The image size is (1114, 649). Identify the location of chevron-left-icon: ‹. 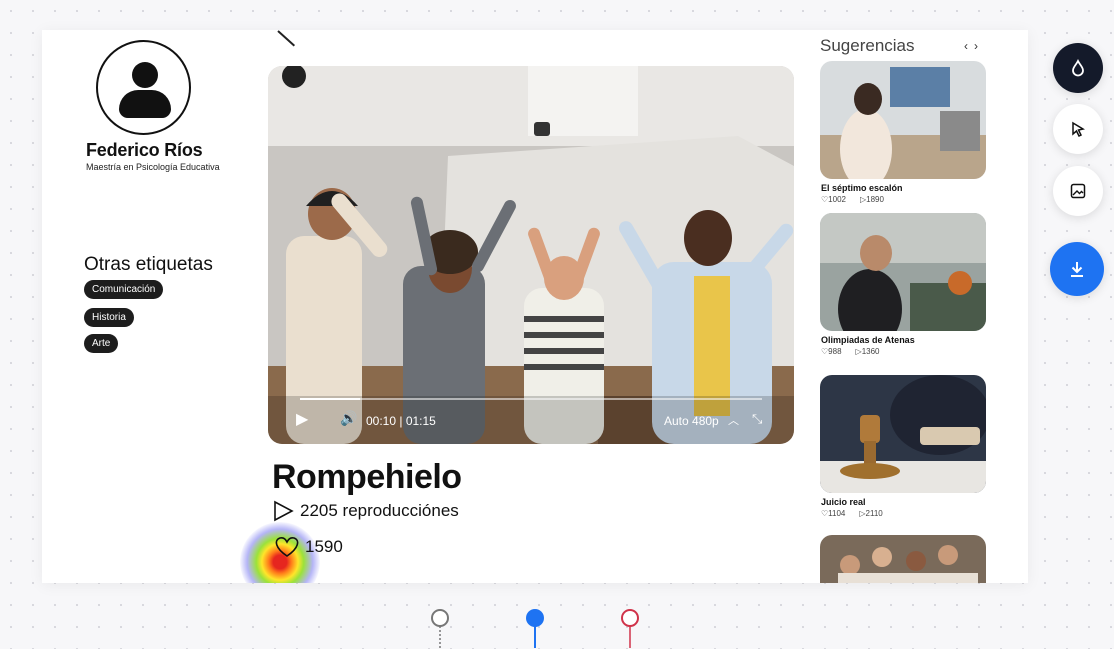
(969, 46).